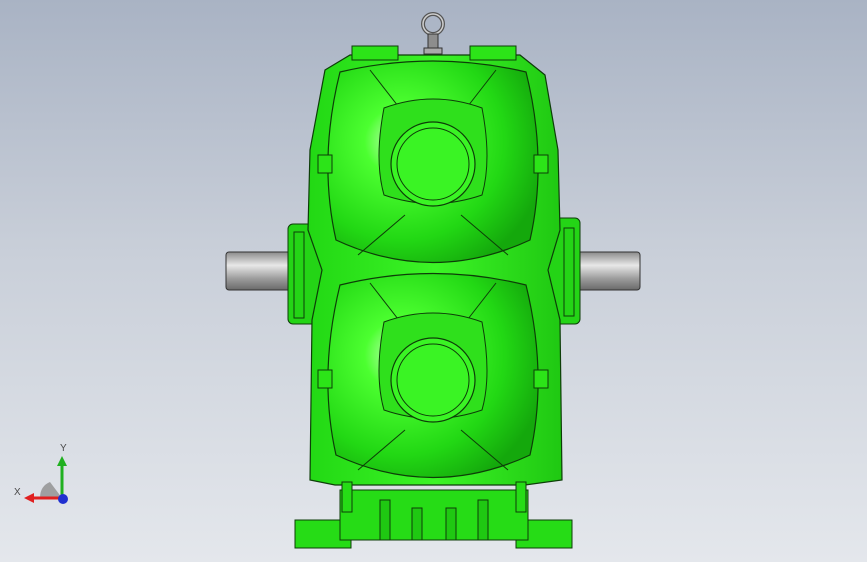 This screenshot has width=867, height=562. What do you see at coordinates (541, 164) in the screenshot?
I see `boss-upper-right` at bounding box center [541, 164].